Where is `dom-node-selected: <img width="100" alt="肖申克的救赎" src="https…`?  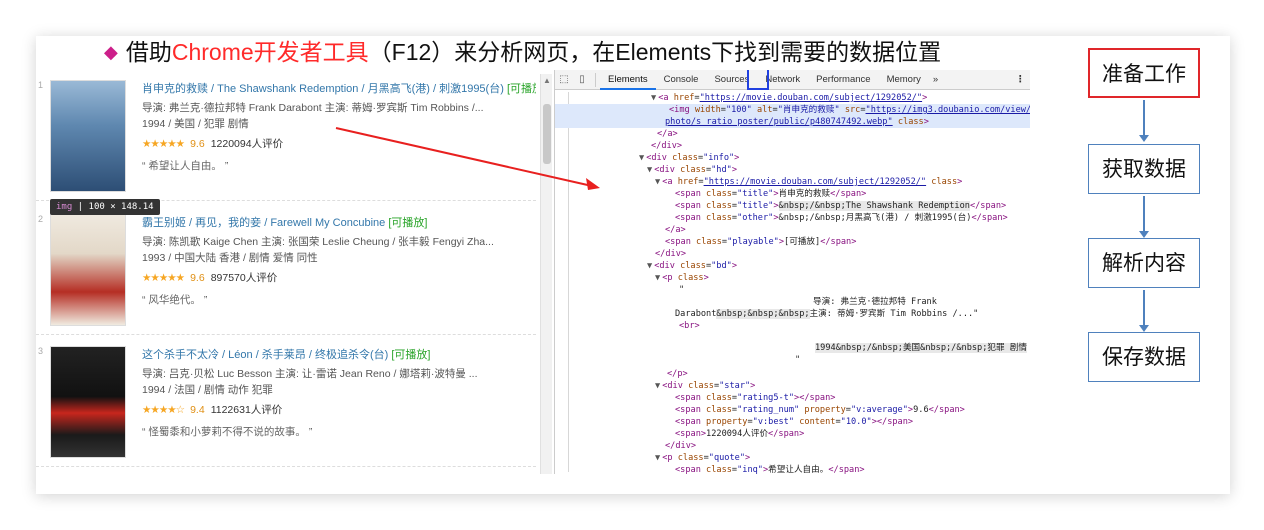
dom-node-selected: <img width="100" alt="肖申克的救赎" src="https… is located at coordinates (792, 110).